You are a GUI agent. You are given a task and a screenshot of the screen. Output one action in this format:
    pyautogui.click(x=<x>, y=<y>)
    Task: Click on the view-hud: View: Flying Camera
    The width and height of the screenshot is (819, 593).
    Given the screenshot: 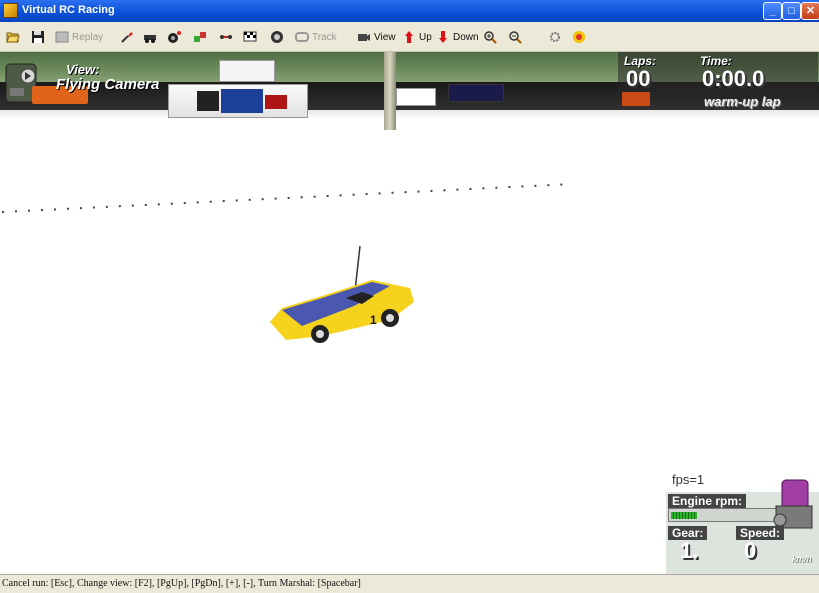 What is the action you would take?
    pyautogui.click(x=86, y=81)
    